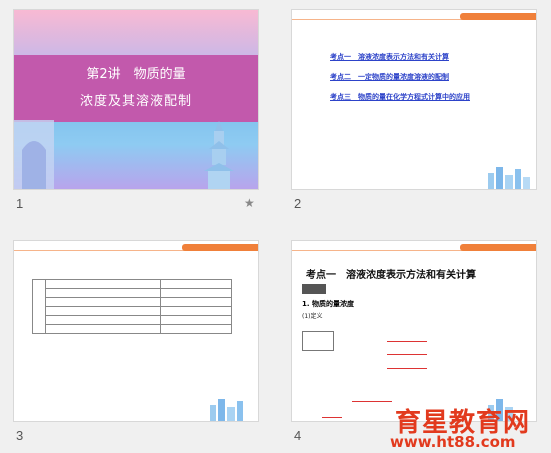 The width and height of the screenshot is (551, 453). What do you see at coordinates (389, 57) in the screenshot?
I see `toc-link-1: 考点一 溶液浓度表示方法和有关计算` at bounding box center [389, 57].